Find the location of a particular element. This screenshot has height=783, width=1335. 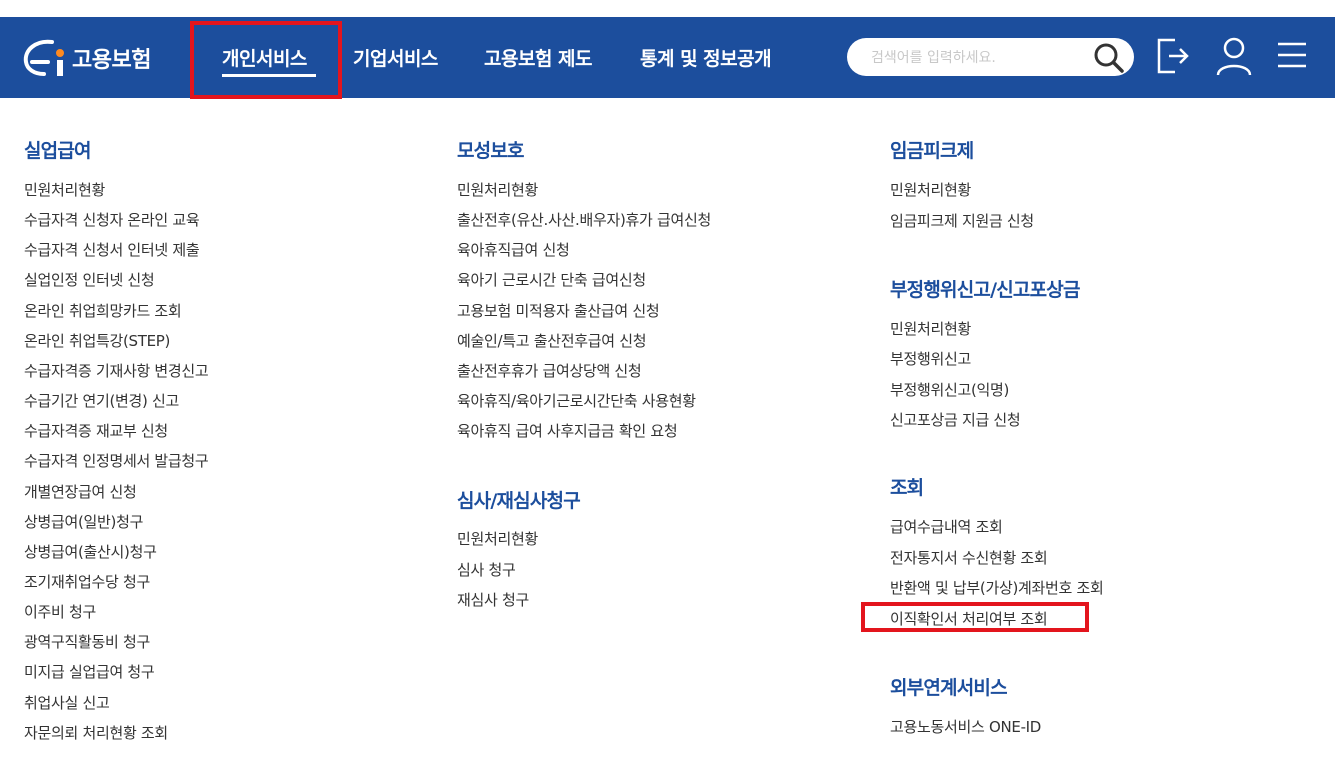

nav-statistics-info: 통계 및 정보공개 is located at coordinates (706, 57).